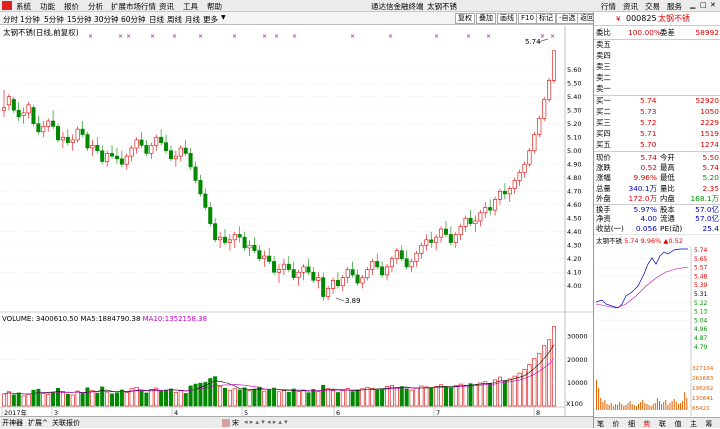  Describe the element at coordinates (667, 188) in the screenshot. I see `stat-label: 量比` at that location.